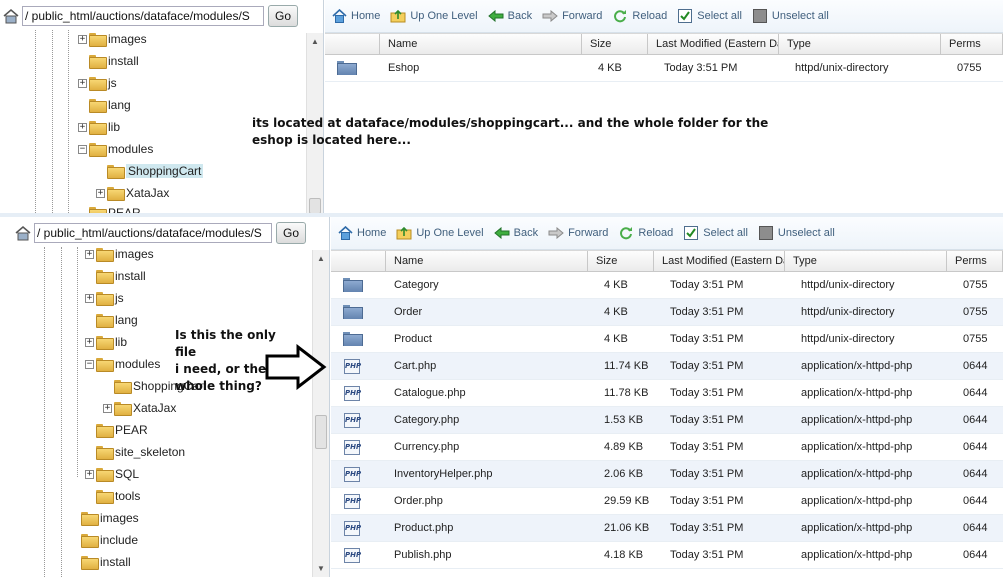  What do you see at coordinates (491, 393) in the screenshot?
I see `file-name: Catalogue.php` at bounding box center [491, 393].